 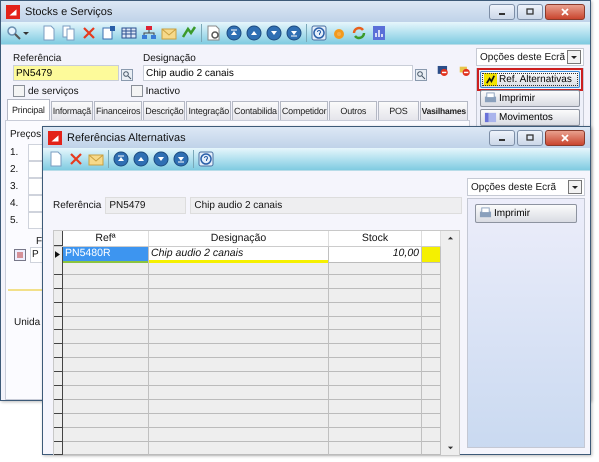 What do you see at coordinates (359, 33) in the screenshot?
I see `cycle-icon` at bounding box center [359, 33].